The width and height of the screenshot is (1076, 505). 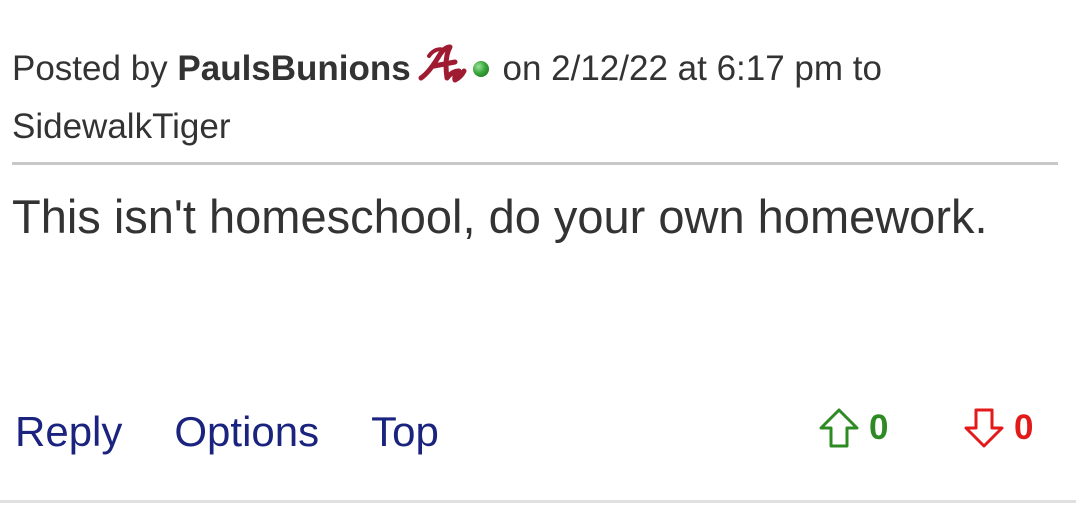 What do you see at coordinates (538, 501) in the screenshot?
I see `post-bottom-divider` at bounding box center [538, 501].